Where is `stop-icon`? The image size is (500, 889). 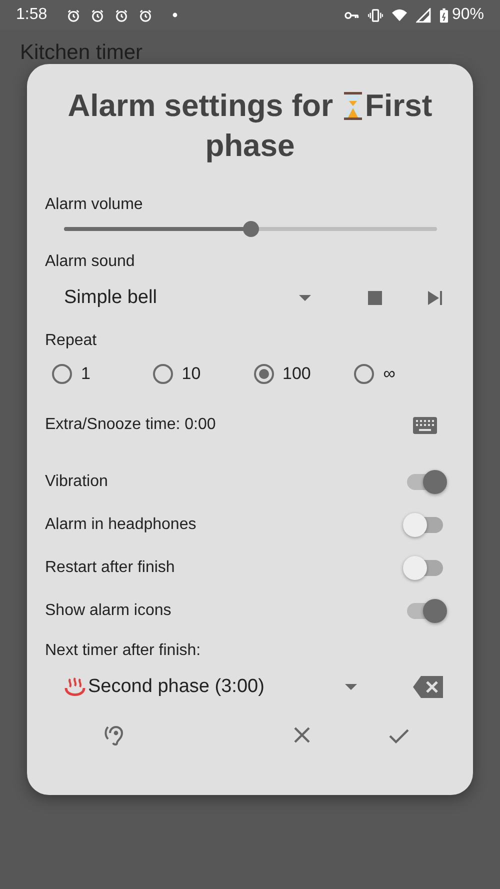 stop-icon is located at coordinates (375, 298).